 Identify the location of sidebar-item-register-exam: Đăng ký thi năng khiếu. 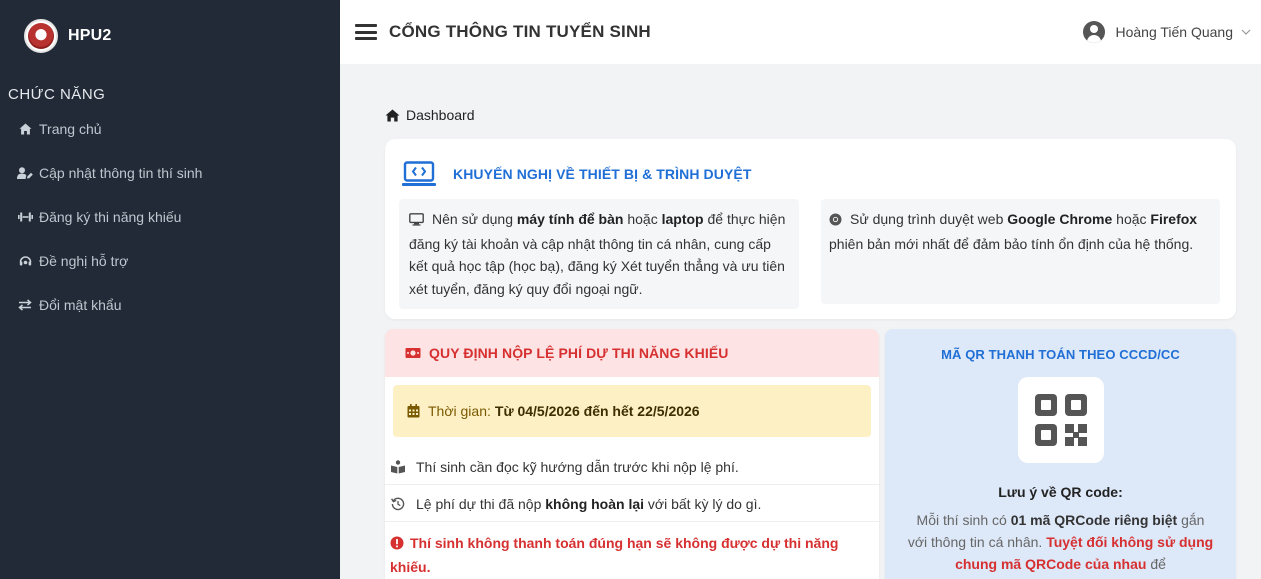
(170, 217).